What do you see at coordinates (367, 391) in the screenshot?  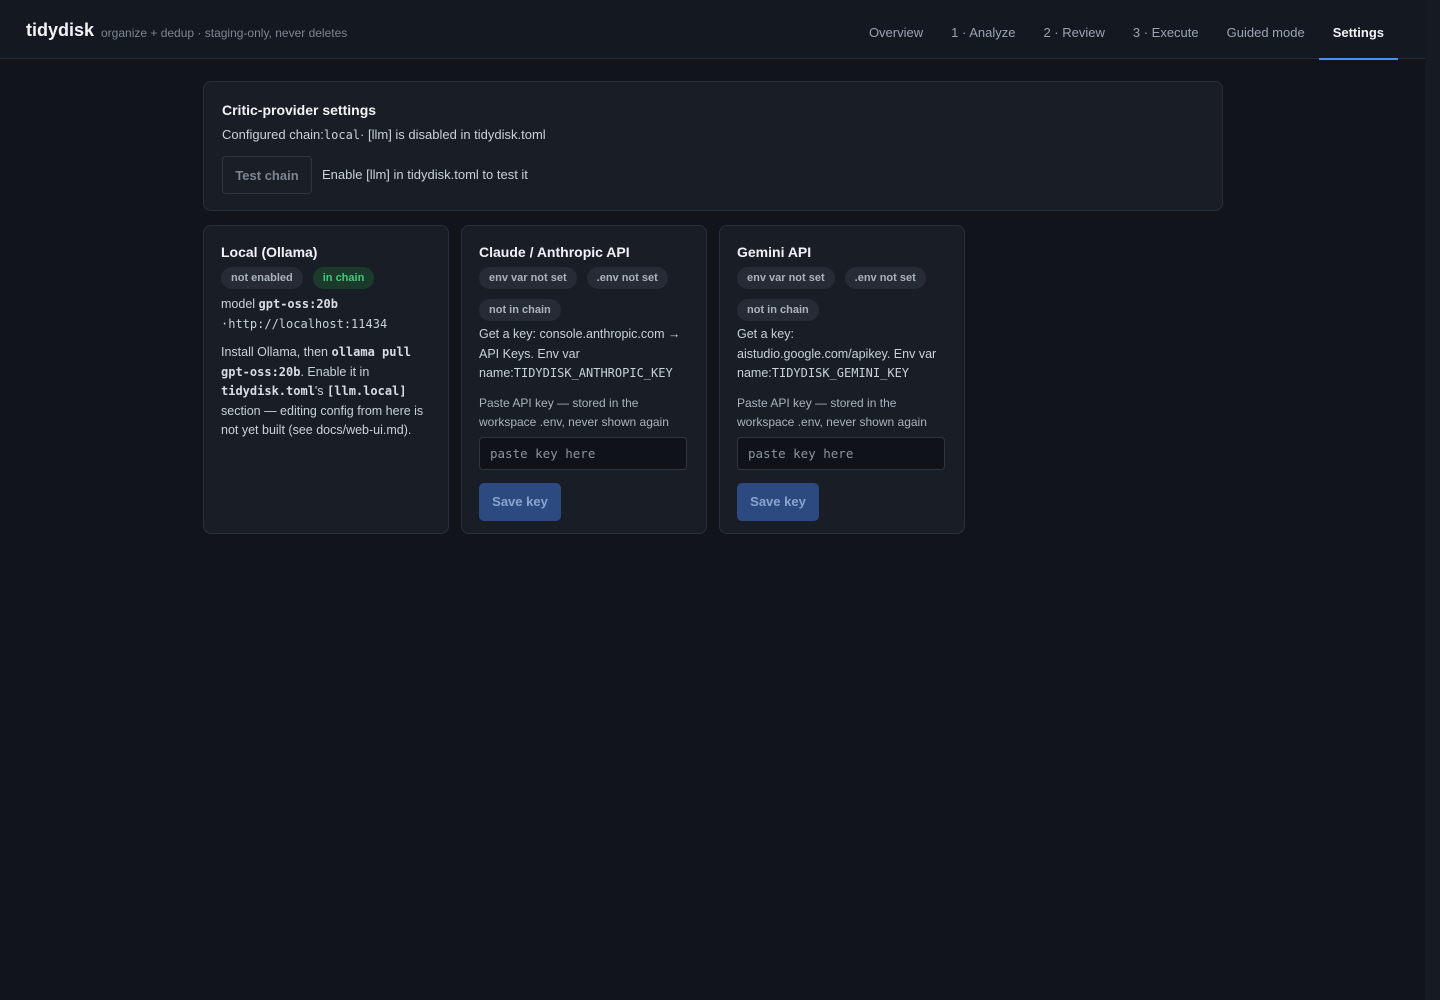 I see `install-config-section: [llm.local]` at bounding box center [367, 391].